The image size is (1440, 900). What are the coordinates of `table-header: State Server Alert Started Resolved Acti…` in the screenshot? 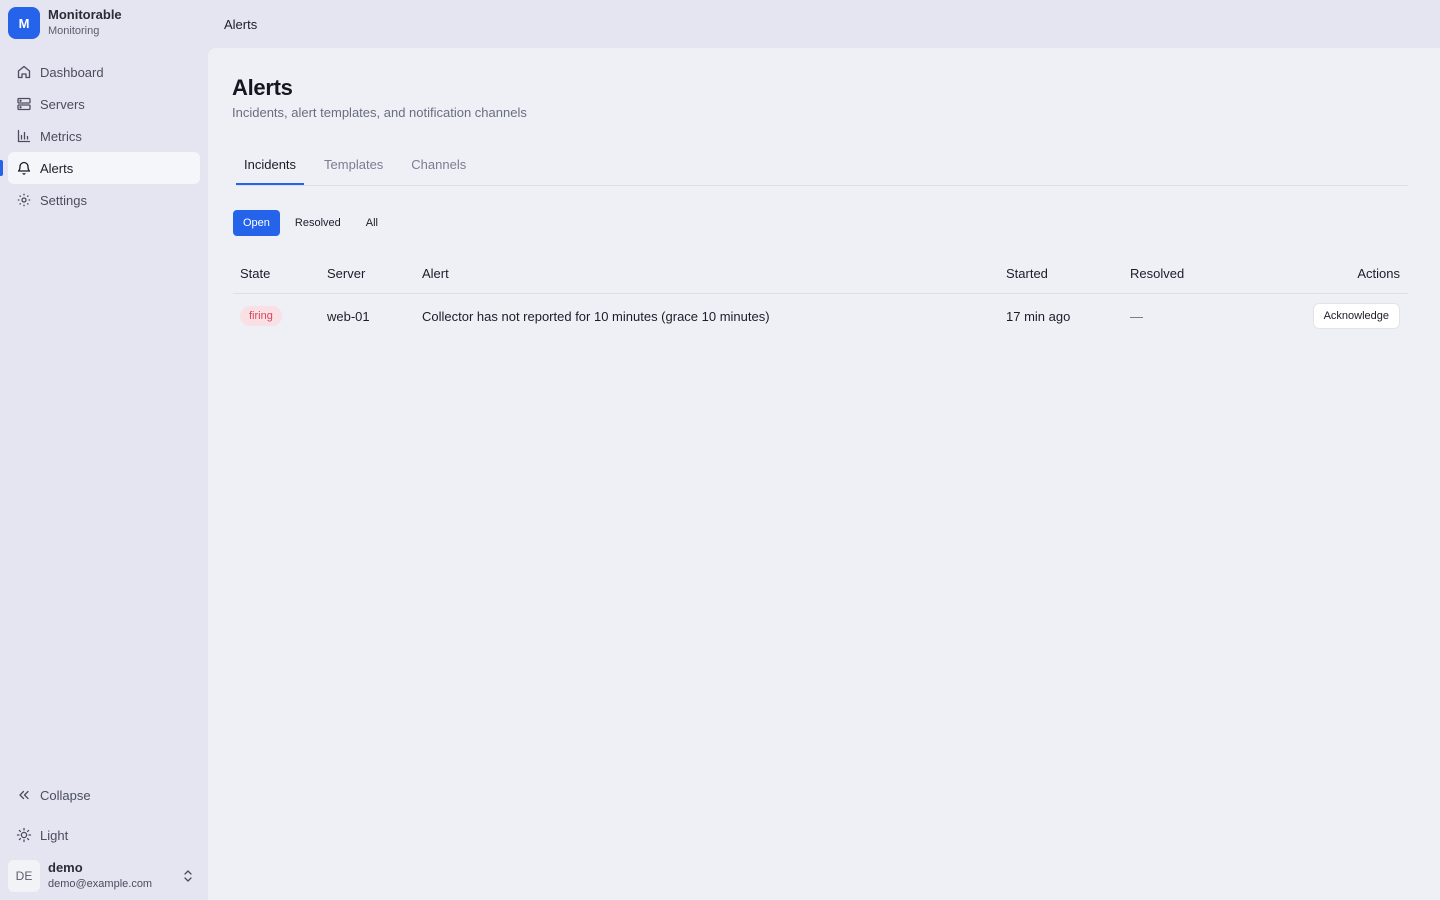 It's located at (820, 274).